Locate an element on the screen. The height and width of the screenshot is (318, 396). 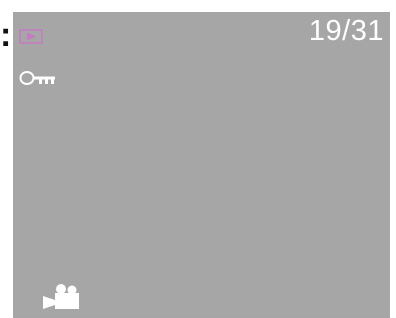
file-counter: 19/31 is located at coordinates (346, 31).